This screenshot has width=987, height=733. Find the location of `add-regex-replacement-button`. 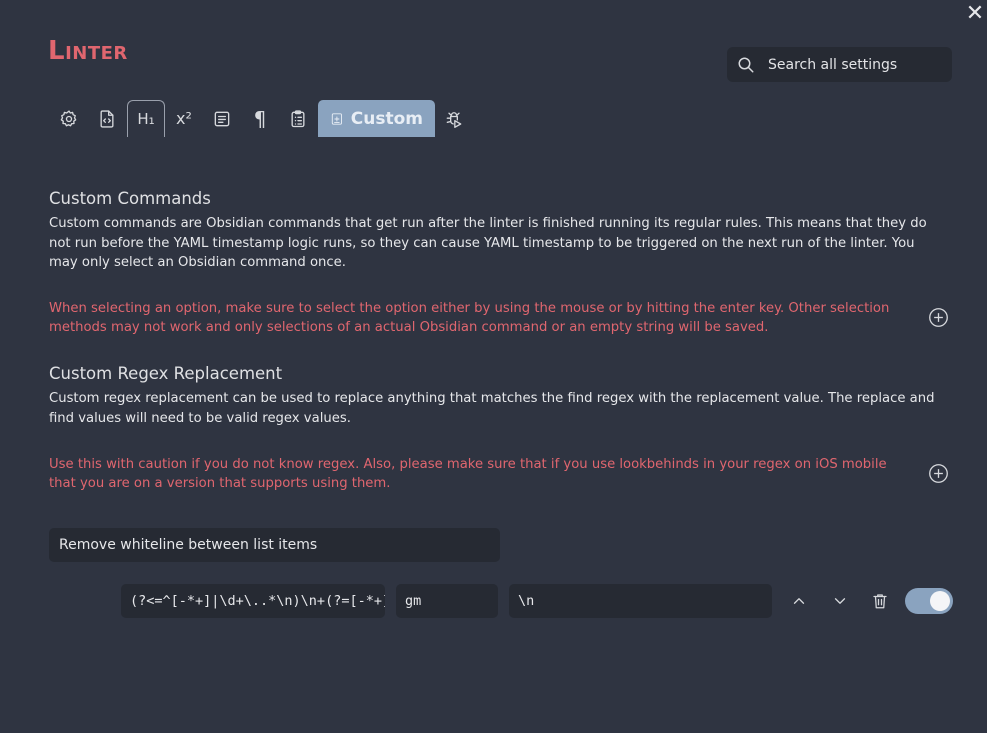

add-regex-replacement-button is located at coordinates (938, 473).